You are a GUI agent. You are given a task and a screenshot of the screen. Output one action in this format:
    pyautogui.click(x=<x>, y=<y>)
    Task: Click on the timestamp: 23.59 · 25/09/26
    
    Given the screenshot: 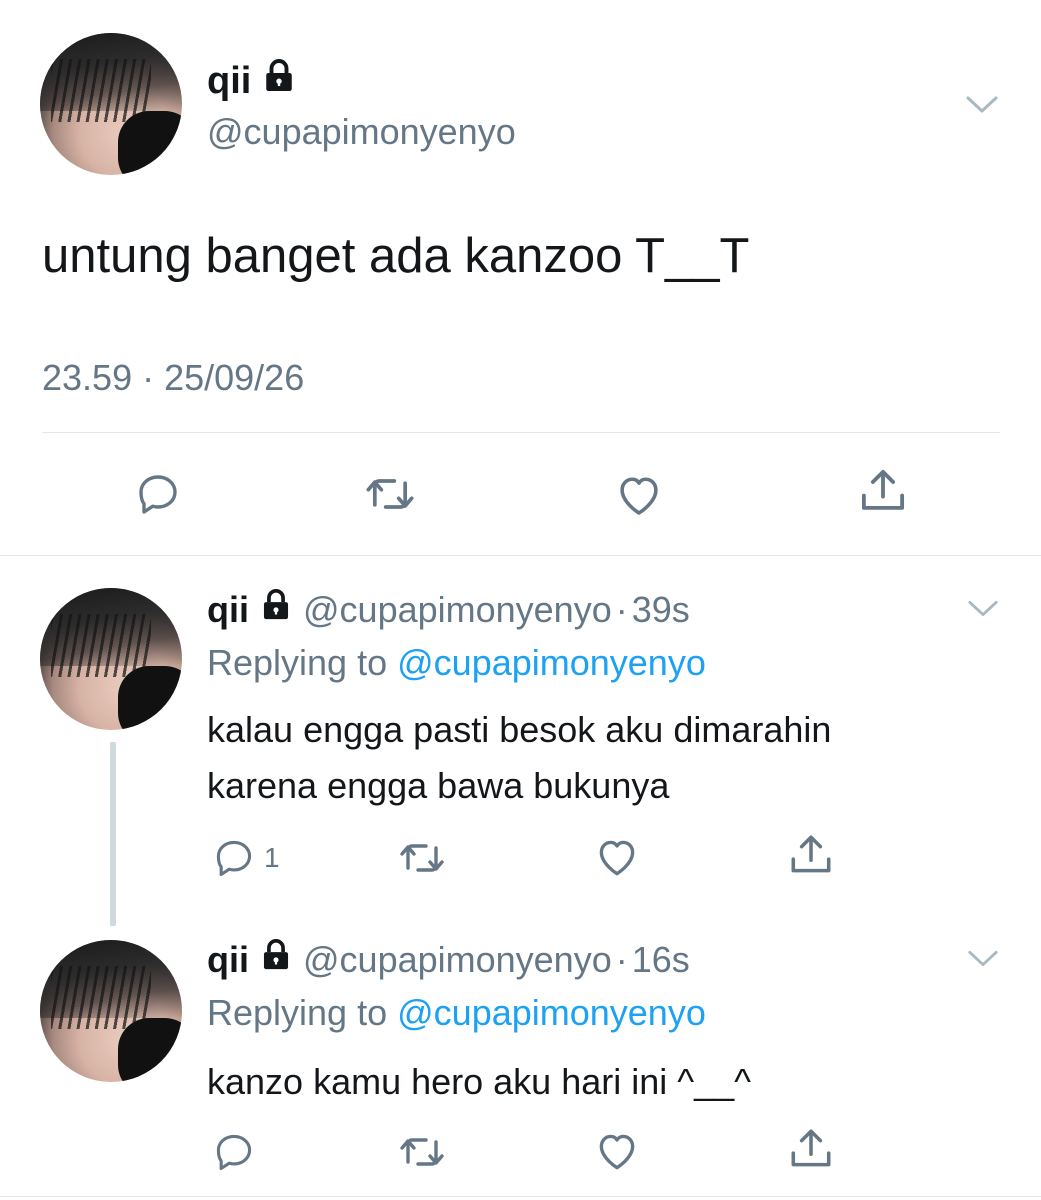 What is the action you would take?
    pyautogui.click(x=173, y=378)
    